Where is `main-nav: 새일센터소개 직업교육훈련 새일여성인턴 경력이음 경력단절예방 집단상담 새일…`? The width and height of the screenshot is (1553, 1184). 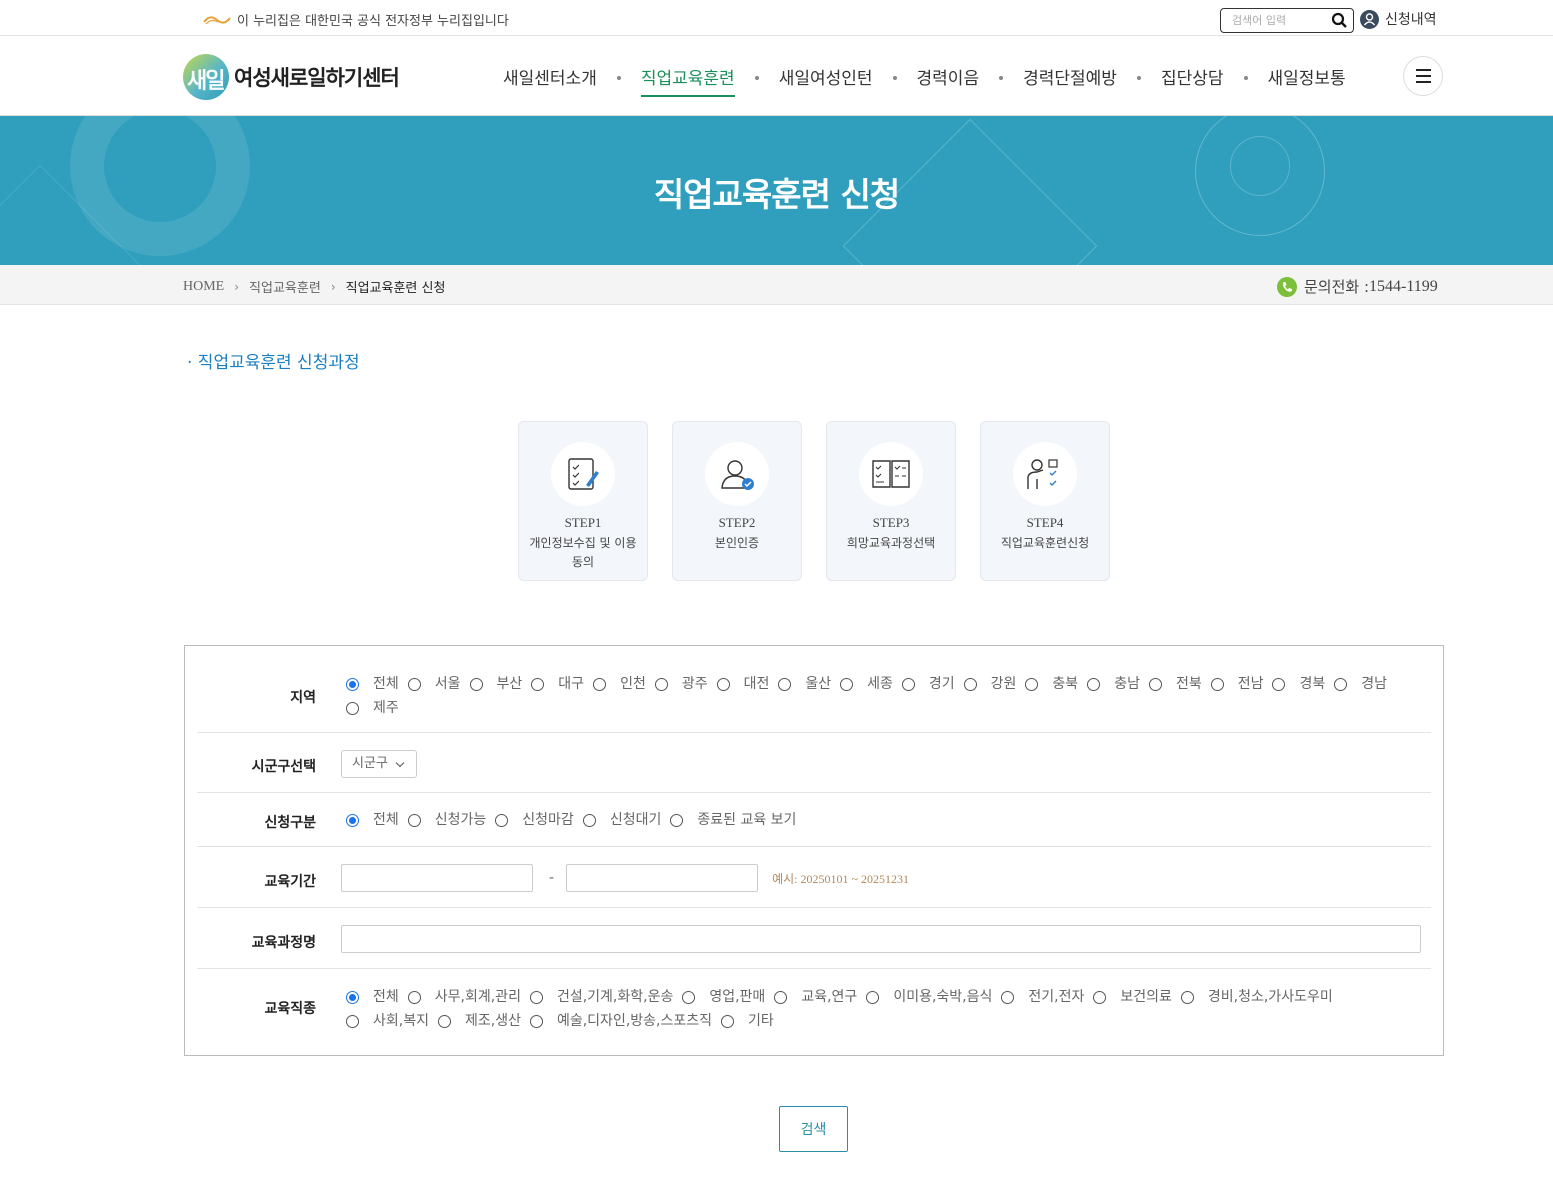 main-nav: 새일센터소개 직업교육훈련 새일여성인턴 경력이음 경력단절예방 집단상담 새일… is located at coordinates (924, 80).